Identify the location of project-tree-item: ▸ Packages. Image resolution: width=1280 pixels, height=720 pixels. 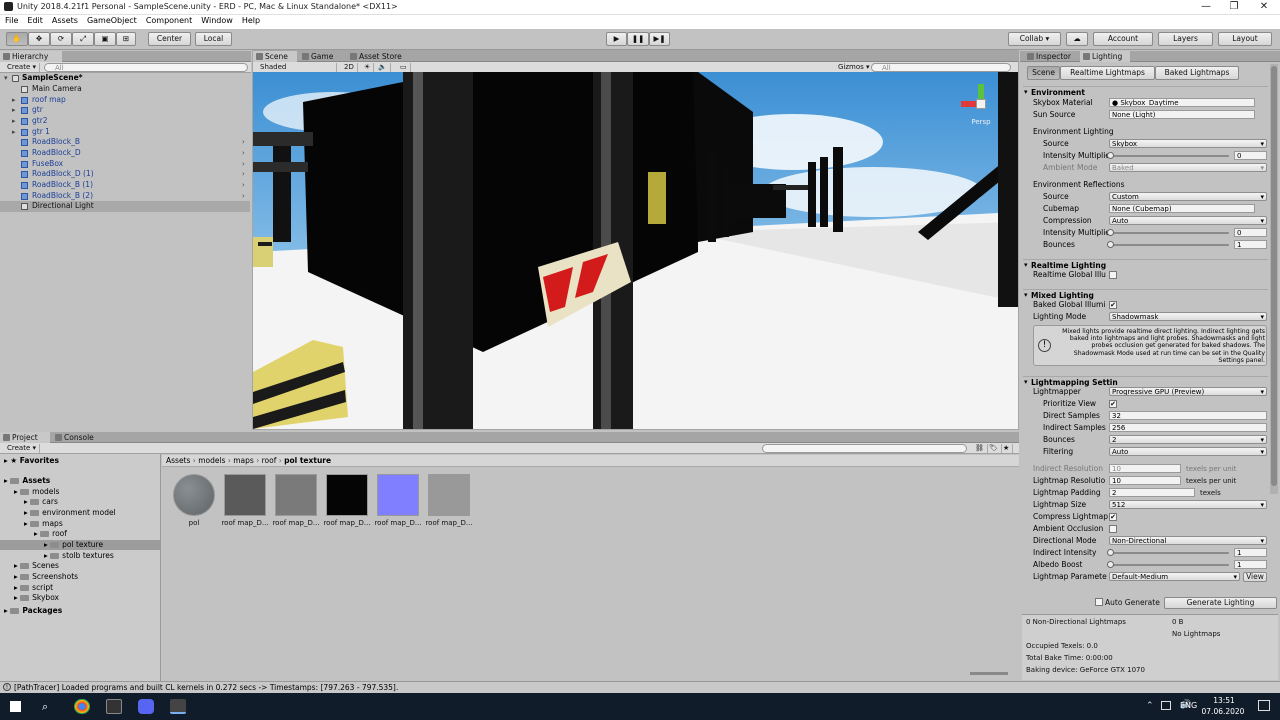
(80, 611).